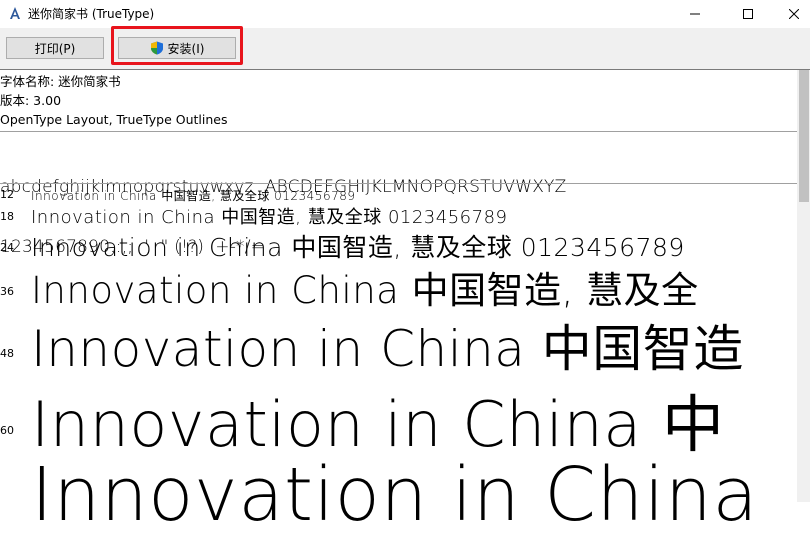 Image resolution: width=810 pixels, height=538 pixels. What do you see at coordinates (365, 290) in the screenshot?
I see `sample-text: Innovation in China 中国智造, 慧及全` at bounding box center [365, 290].